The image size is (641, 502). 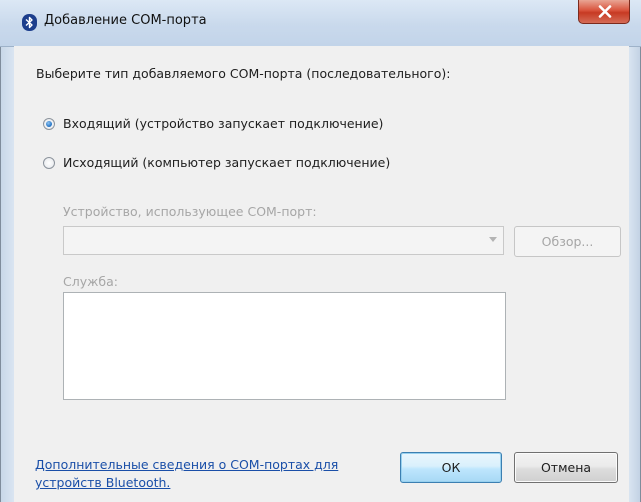 What do you see at coordinates (190, 211) in the screenshot?
I see `device-label: Устройство, использующее COM-порт:` at bounding box center [190, 211].